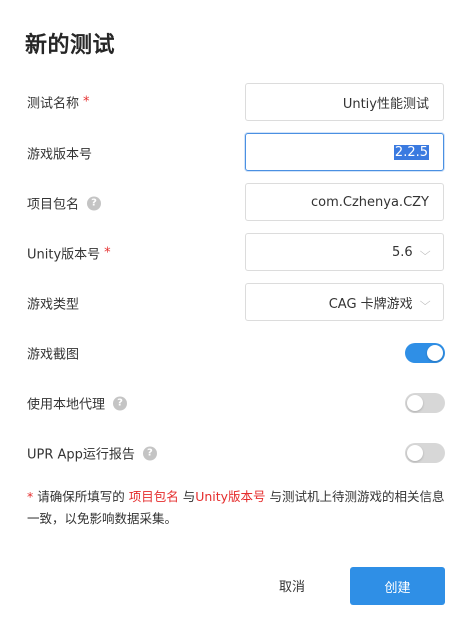  I want to click on unity-version-label: Unity版本号 *, so click(69, 254).